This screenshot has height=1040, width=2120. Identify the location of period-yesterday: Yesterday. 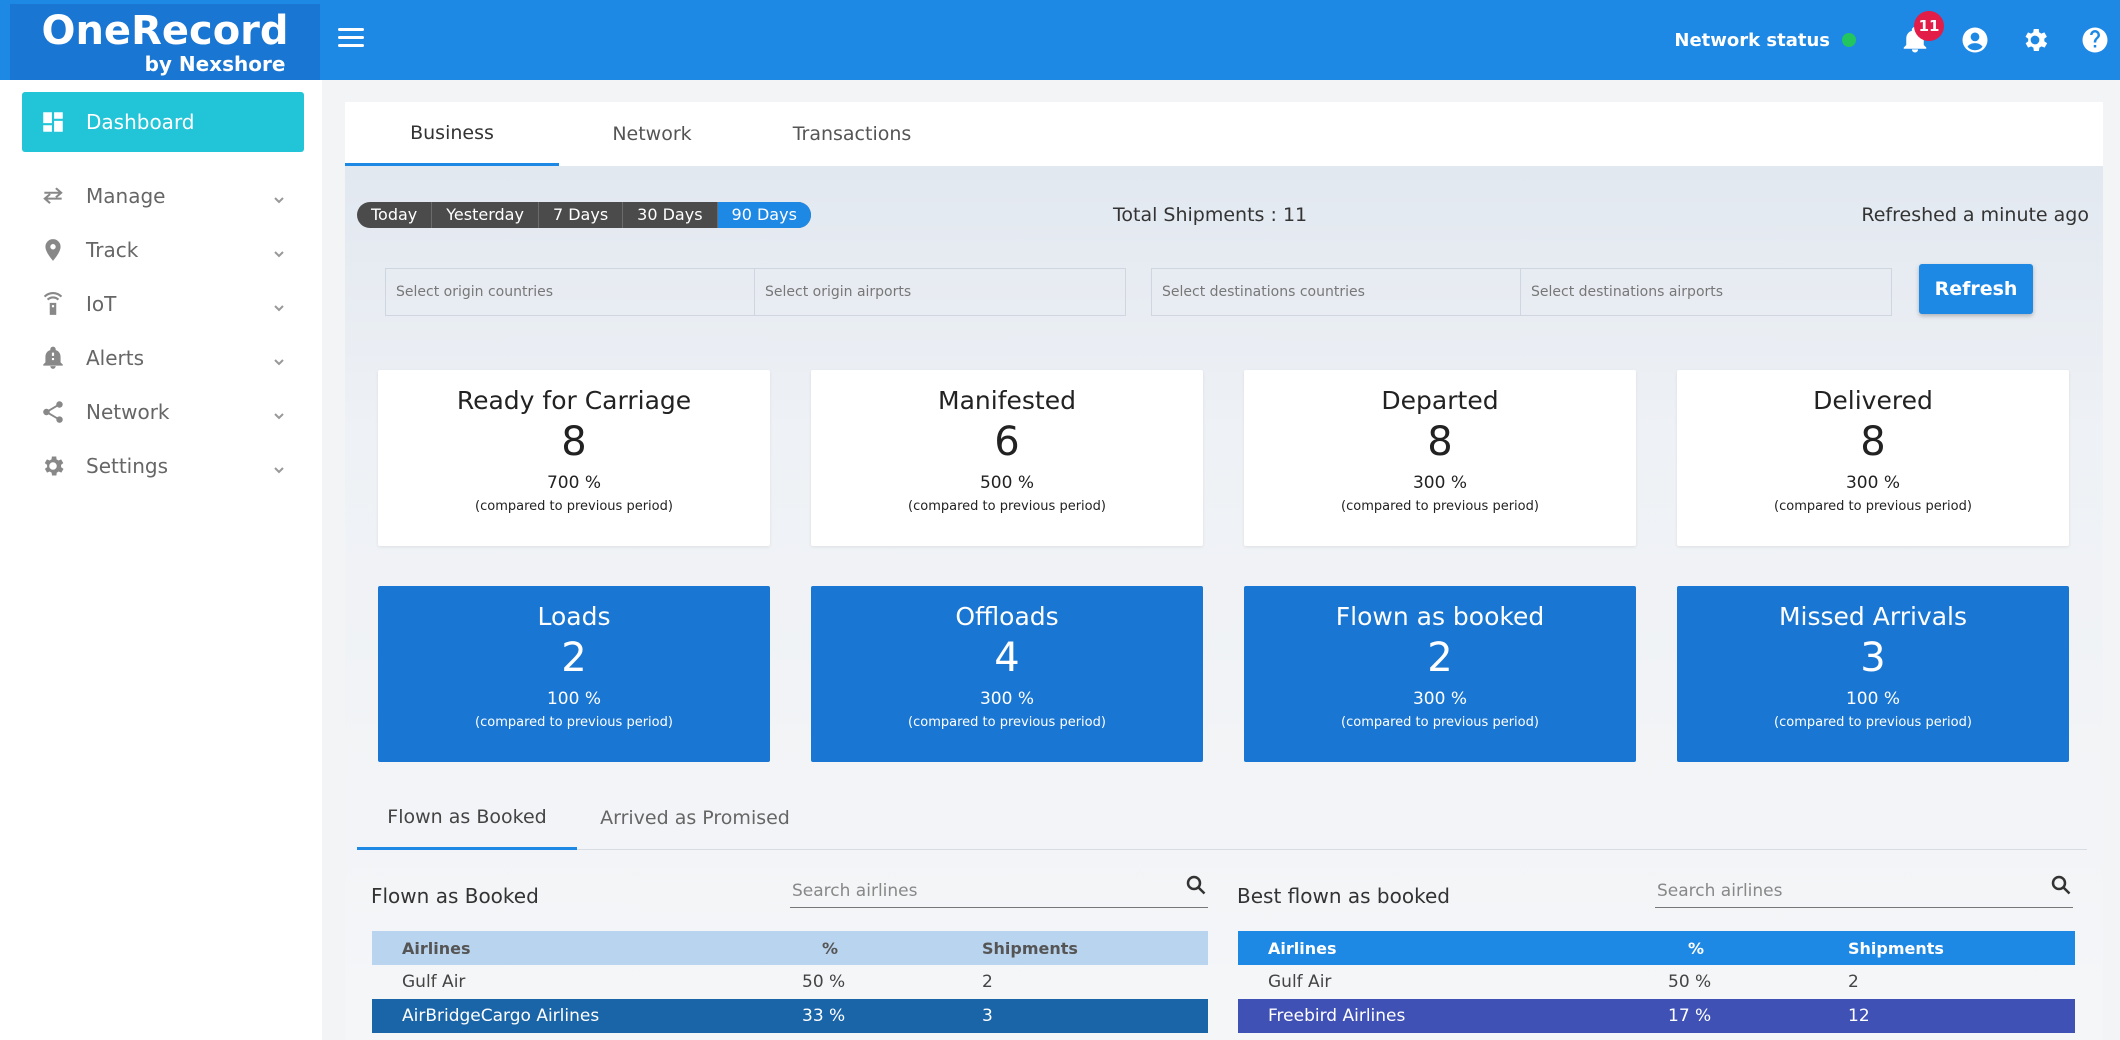
(485, 215).